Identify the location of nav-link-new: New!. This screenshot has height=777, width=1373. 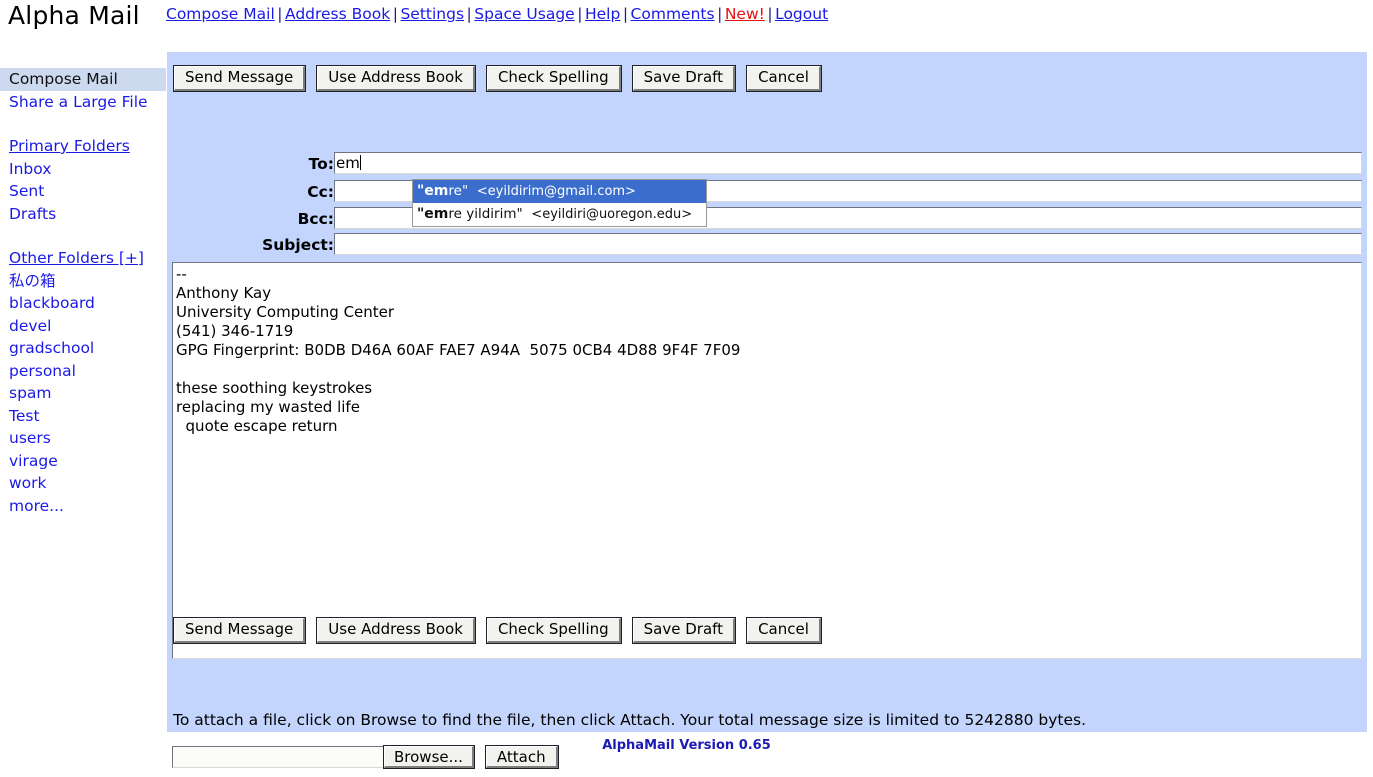
(745, 14).